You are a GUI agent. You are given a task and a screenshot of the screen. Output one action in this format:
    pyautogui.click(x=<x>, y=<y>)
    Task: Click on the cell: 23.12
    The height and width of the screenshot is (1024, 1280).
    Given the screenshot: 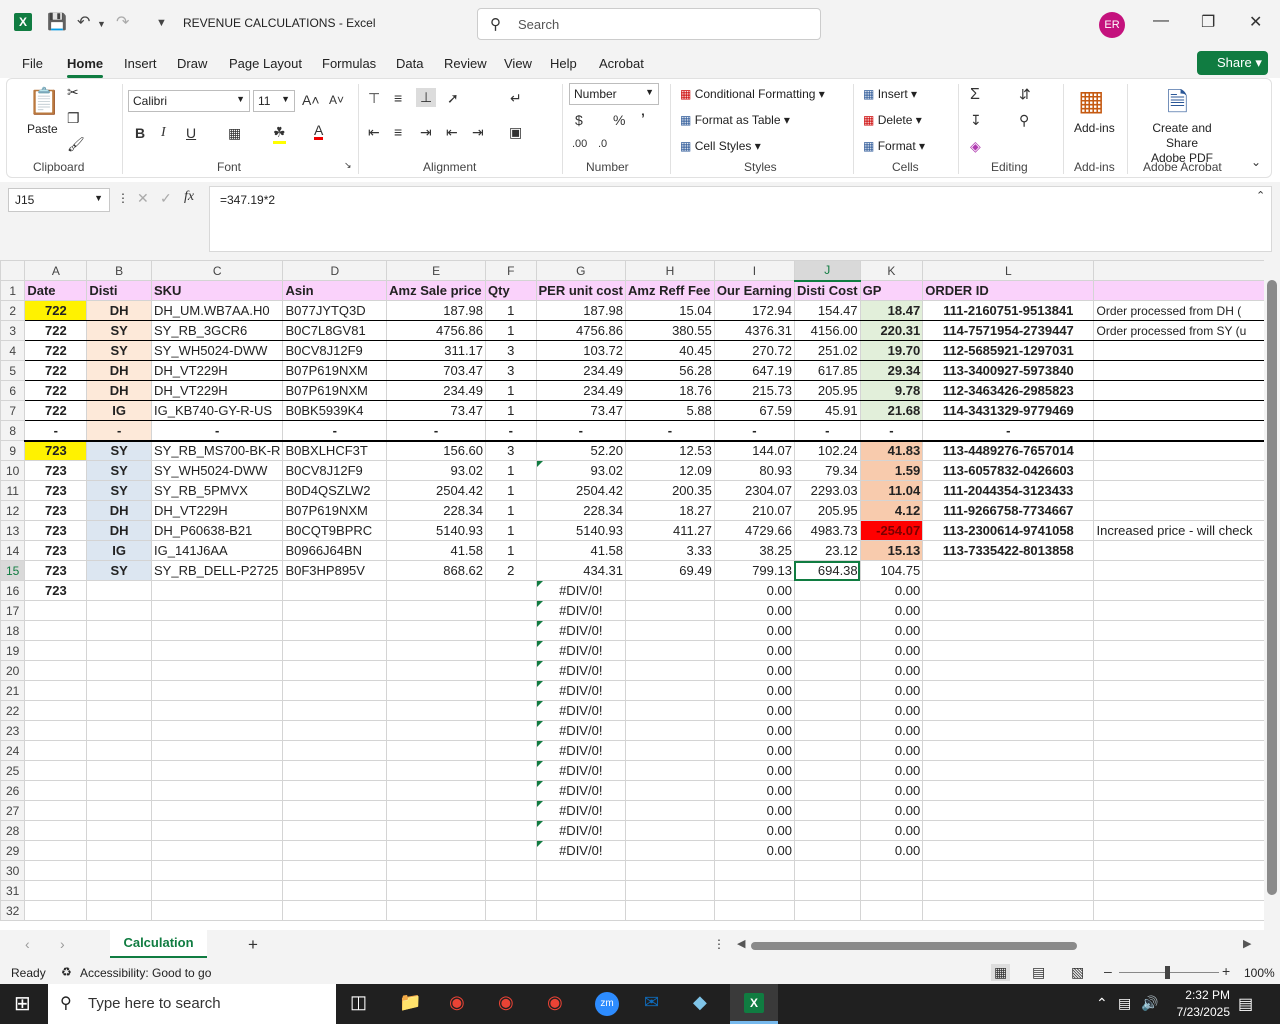 What is the action you would take?
    pyautogui.click(x=827, y=550)
    